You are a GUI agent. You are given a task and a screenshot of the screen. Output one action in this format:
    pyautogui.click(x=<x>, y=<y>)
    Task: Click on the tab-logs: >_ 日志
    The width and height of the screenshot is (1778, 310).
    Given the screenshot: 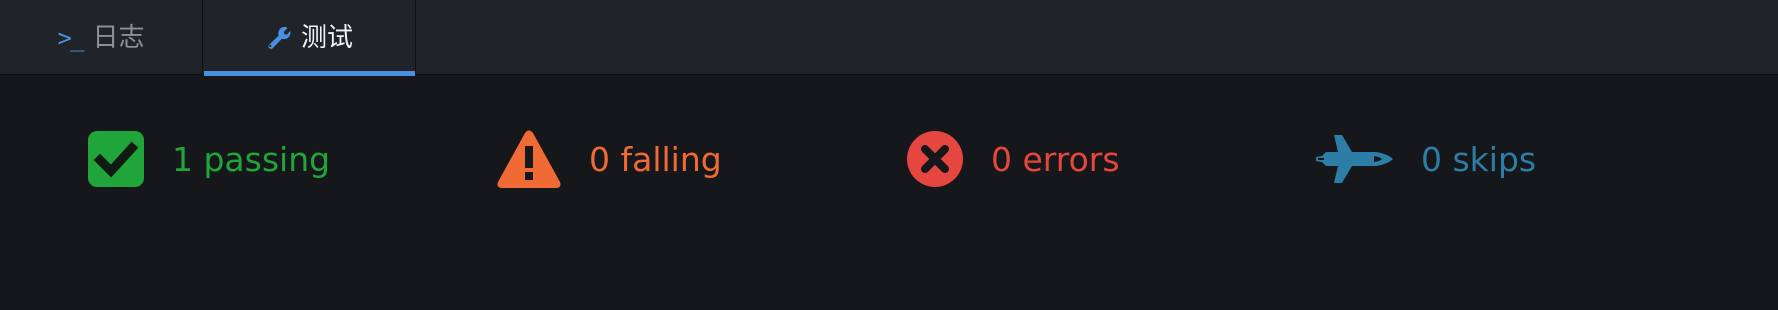 What is the action you would take?
    pyautogui.click(x=101, y=37)
    